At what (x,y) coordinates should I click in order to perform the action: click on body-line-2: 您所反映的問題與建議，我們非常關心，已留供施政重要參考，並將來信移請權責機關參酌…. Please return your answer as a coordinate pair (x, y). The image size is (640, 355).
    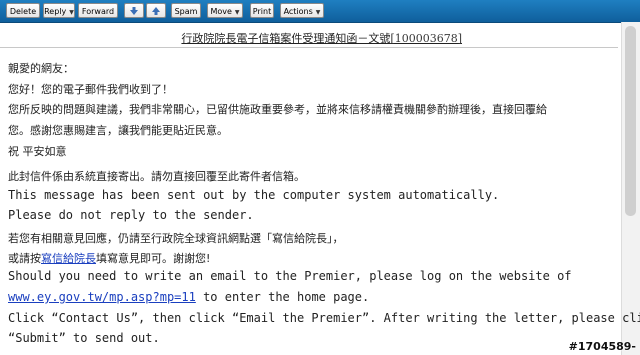
    Looking at the image, I should click on (277, 109).